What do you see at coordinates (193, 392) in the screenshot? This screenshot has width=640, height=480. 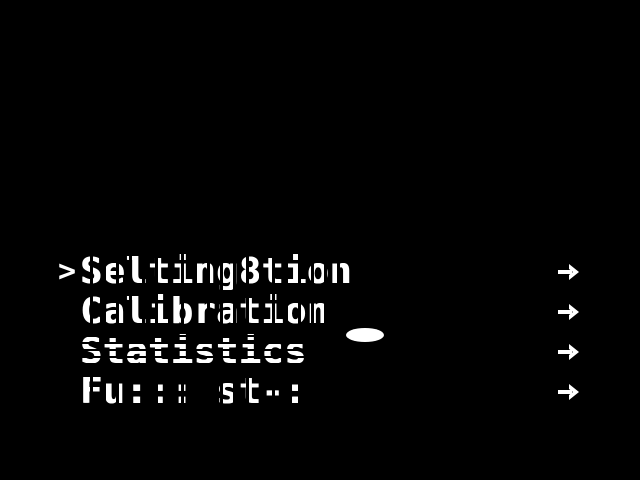 I see `menu-item-label: Fu::: st-:` at bounding box center [193, 392].